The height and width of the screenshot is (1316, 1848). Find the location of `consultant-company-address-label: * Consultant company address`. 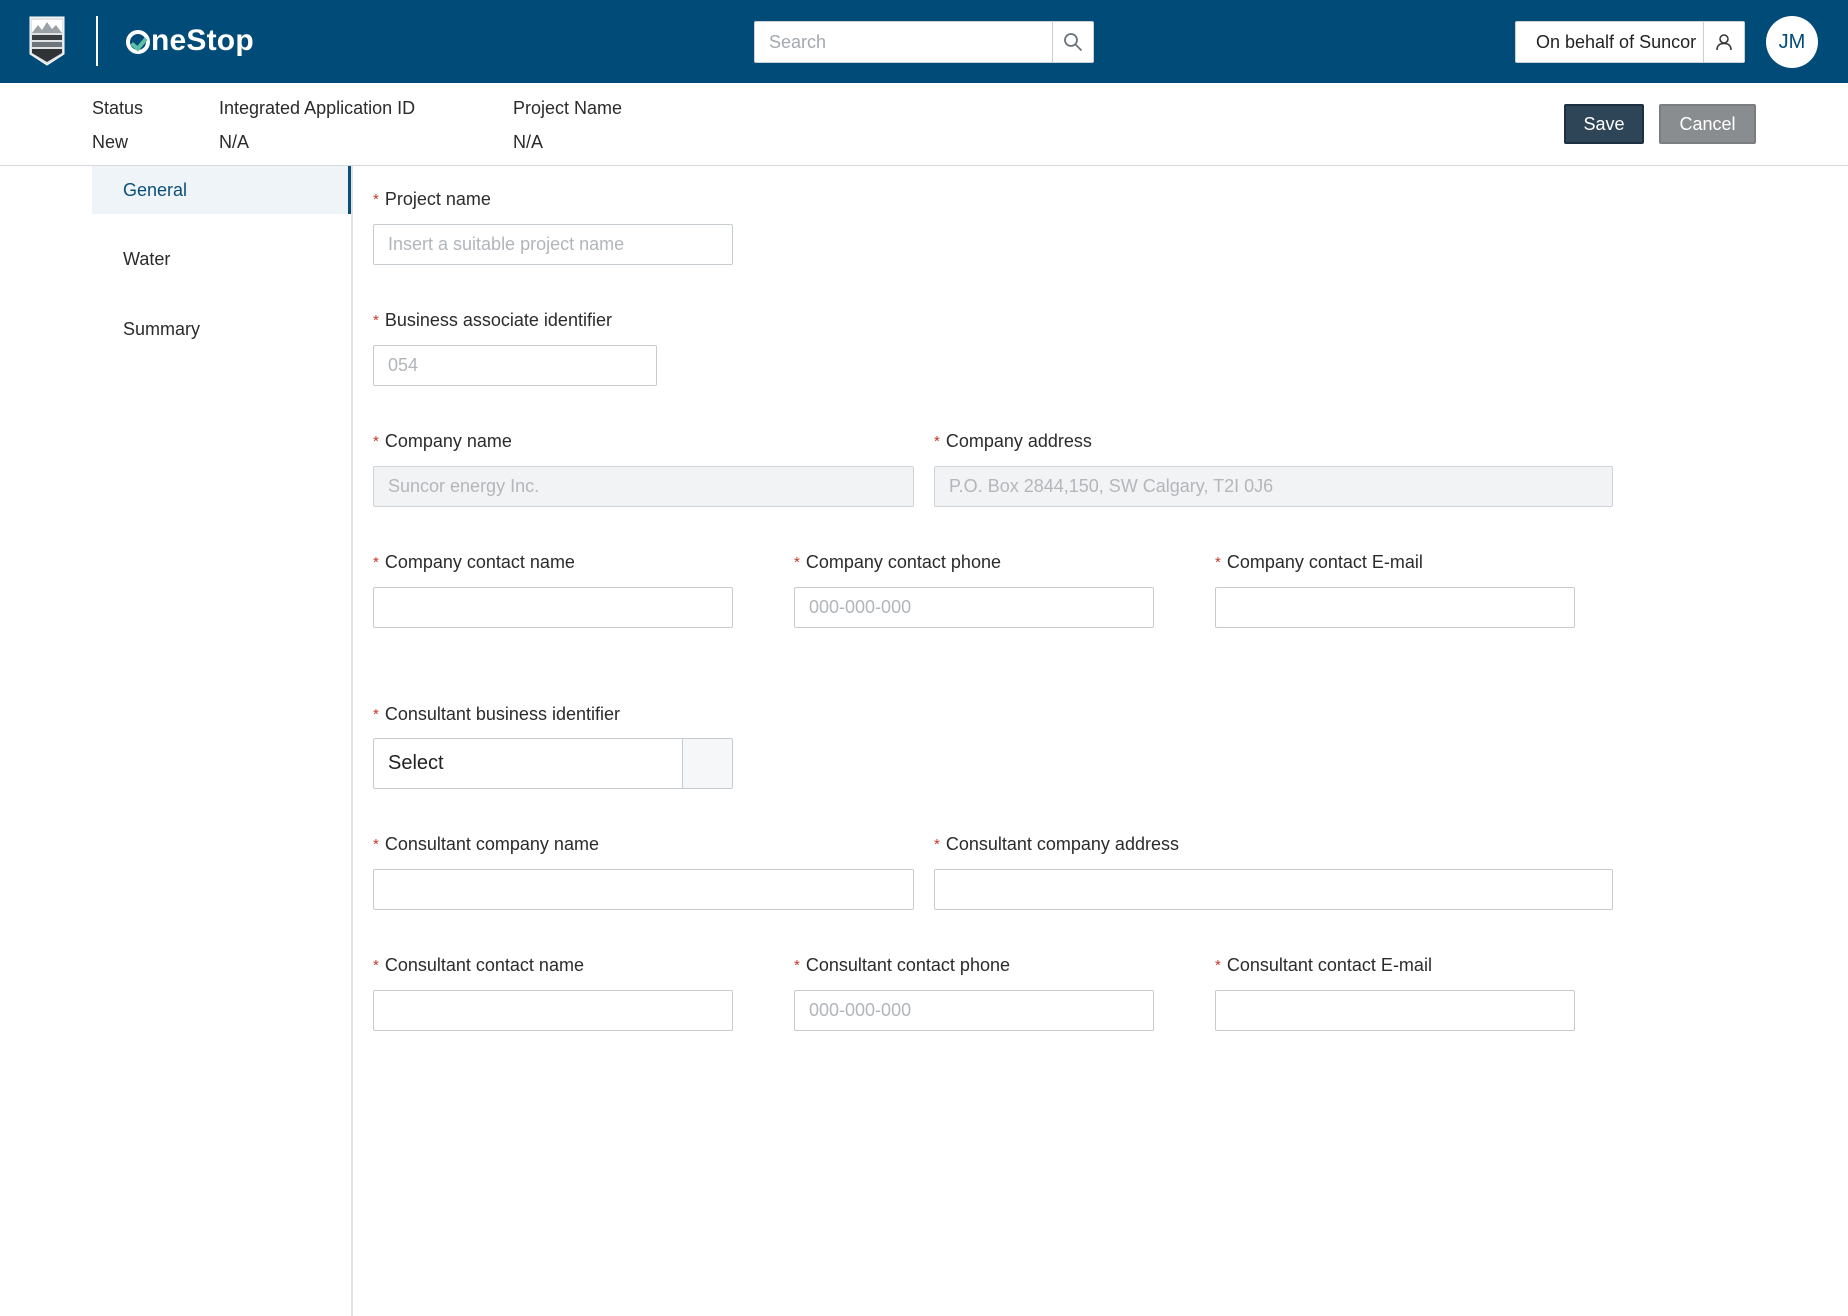

consultant-company-address-label: * Consultant company address is located at coordinates (1056, 844).